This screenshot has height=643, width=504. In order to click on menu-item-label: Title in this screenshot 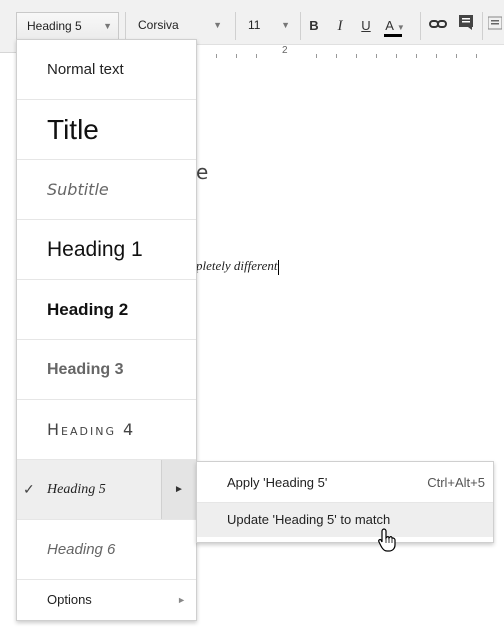, I will do `click(73, 129)`.